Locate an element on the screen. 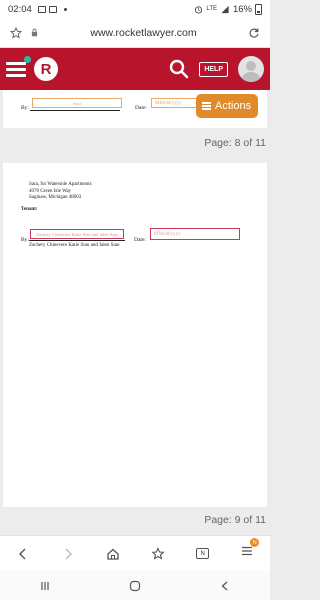 The height and width of the screenshot is (600, 320). address-bar: www.rocketlawyer.com is located at coordinates (135, 33).